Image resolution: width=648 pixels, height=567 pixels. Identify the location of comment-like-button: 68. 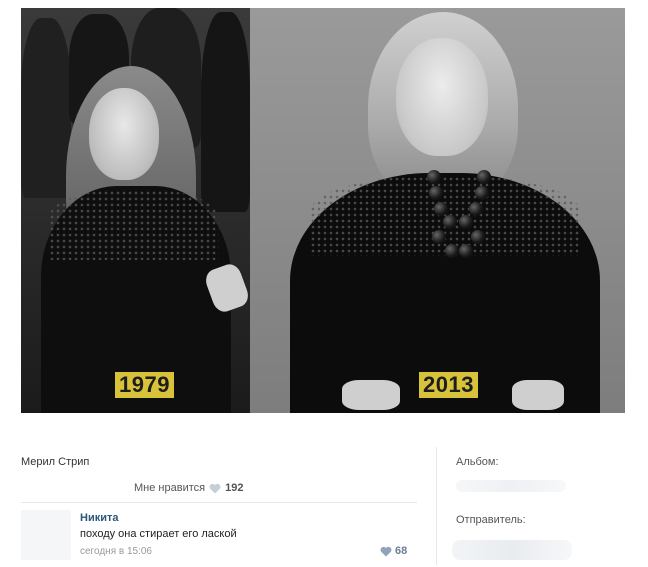
(393, 551).